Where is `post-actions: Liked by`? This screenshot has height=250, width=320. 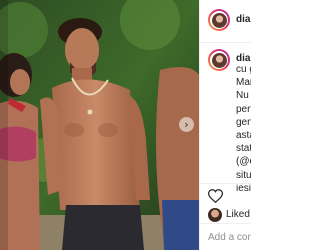
post-actions: Liked by is located at coordinates (225, 203).